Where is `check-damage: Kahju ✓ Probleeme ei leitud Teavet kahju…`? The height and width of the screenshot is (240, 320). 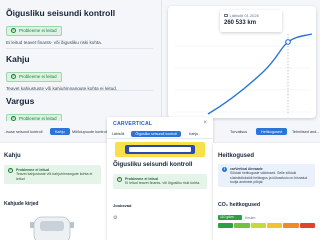 check-damage: Kahju ✓ Probleeme ei leitud Teavet kahju… is located at coordinates (79, 73).